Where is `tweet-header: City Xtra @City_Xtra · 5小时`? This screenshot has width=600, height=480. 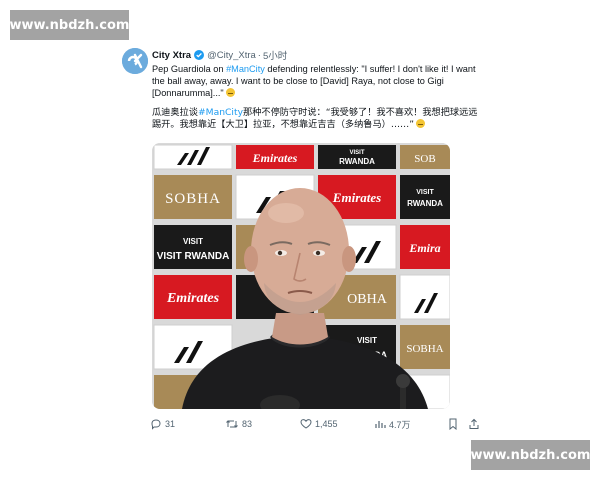 tweet-header: City Xtra @City_Xtra · 5小时 is located at coordinates (219, 55).